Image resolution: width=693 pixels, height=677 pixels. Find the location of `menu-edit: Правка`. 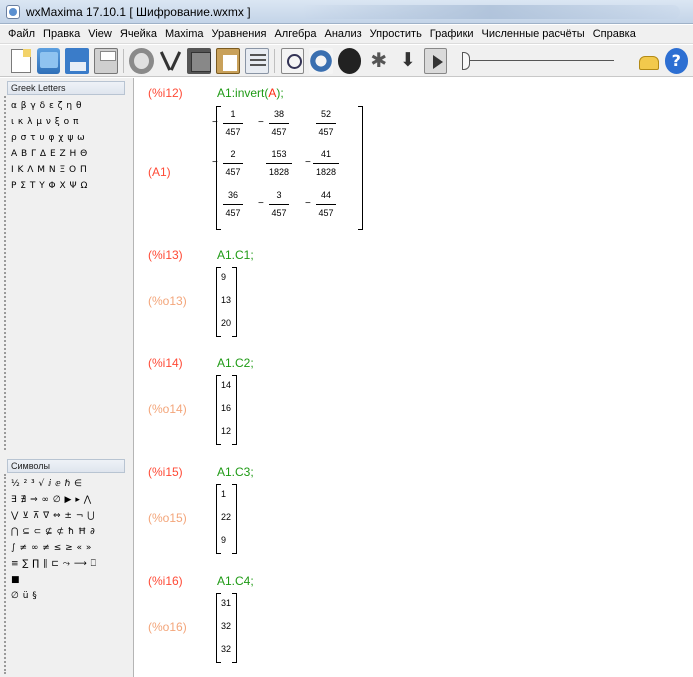

menu-edit: Правка is located at coordinates (61, 34).